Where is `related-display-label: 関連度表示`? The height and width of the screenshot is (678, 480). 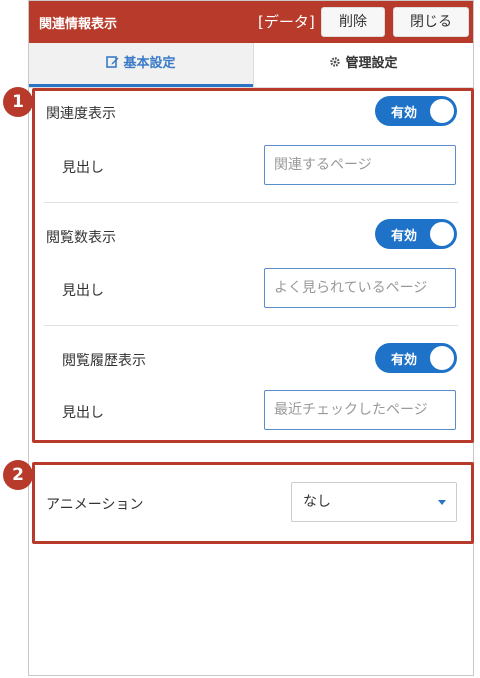
related-display-label: 関連度表示 is located at coordinates (81, 114).